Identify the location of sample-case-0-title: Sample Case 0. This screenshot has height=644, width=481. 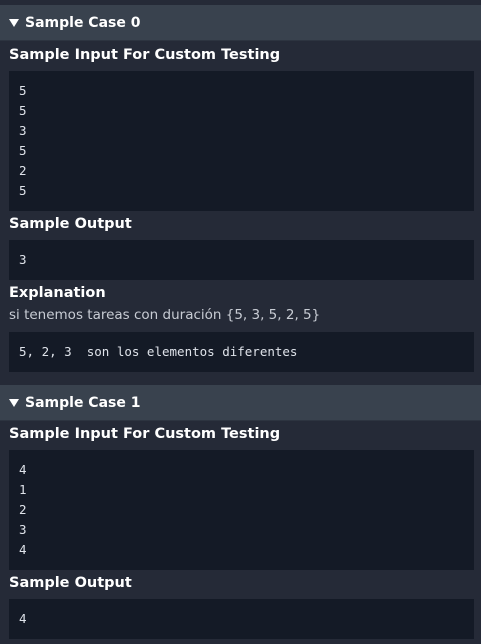
(83, 22).